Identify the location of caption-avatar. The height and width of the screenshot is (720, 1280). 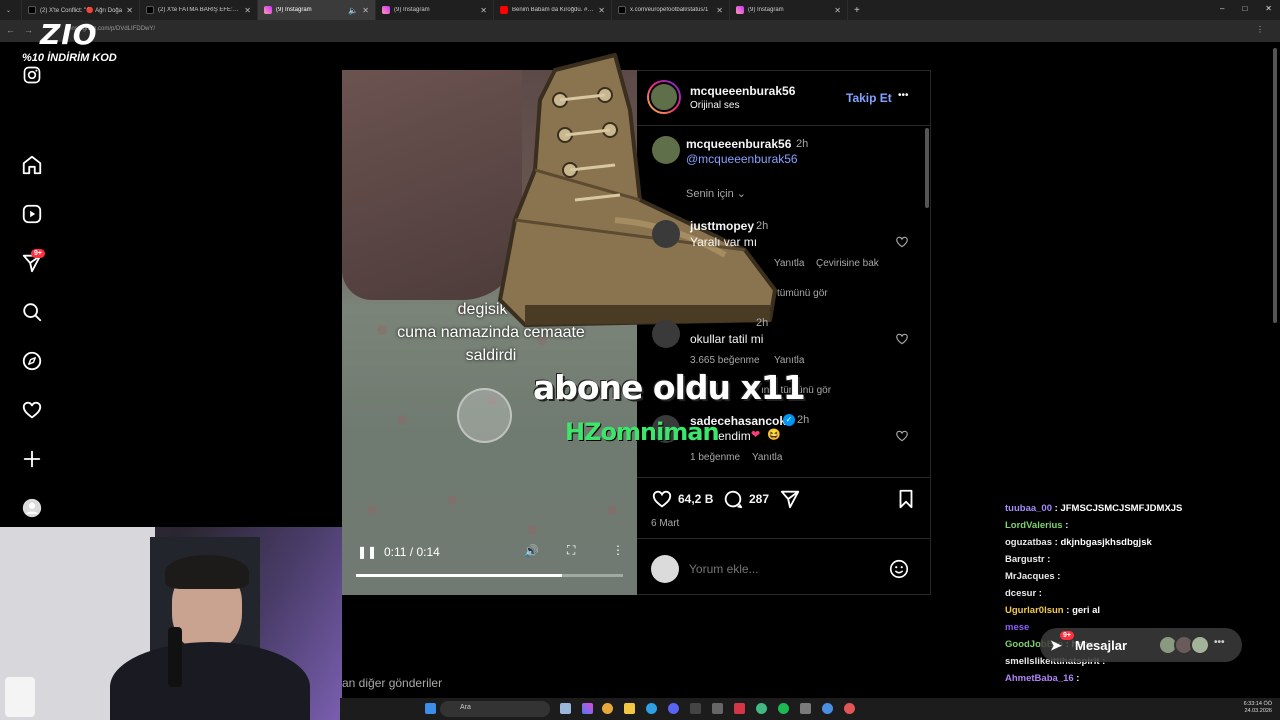
(666, 150).